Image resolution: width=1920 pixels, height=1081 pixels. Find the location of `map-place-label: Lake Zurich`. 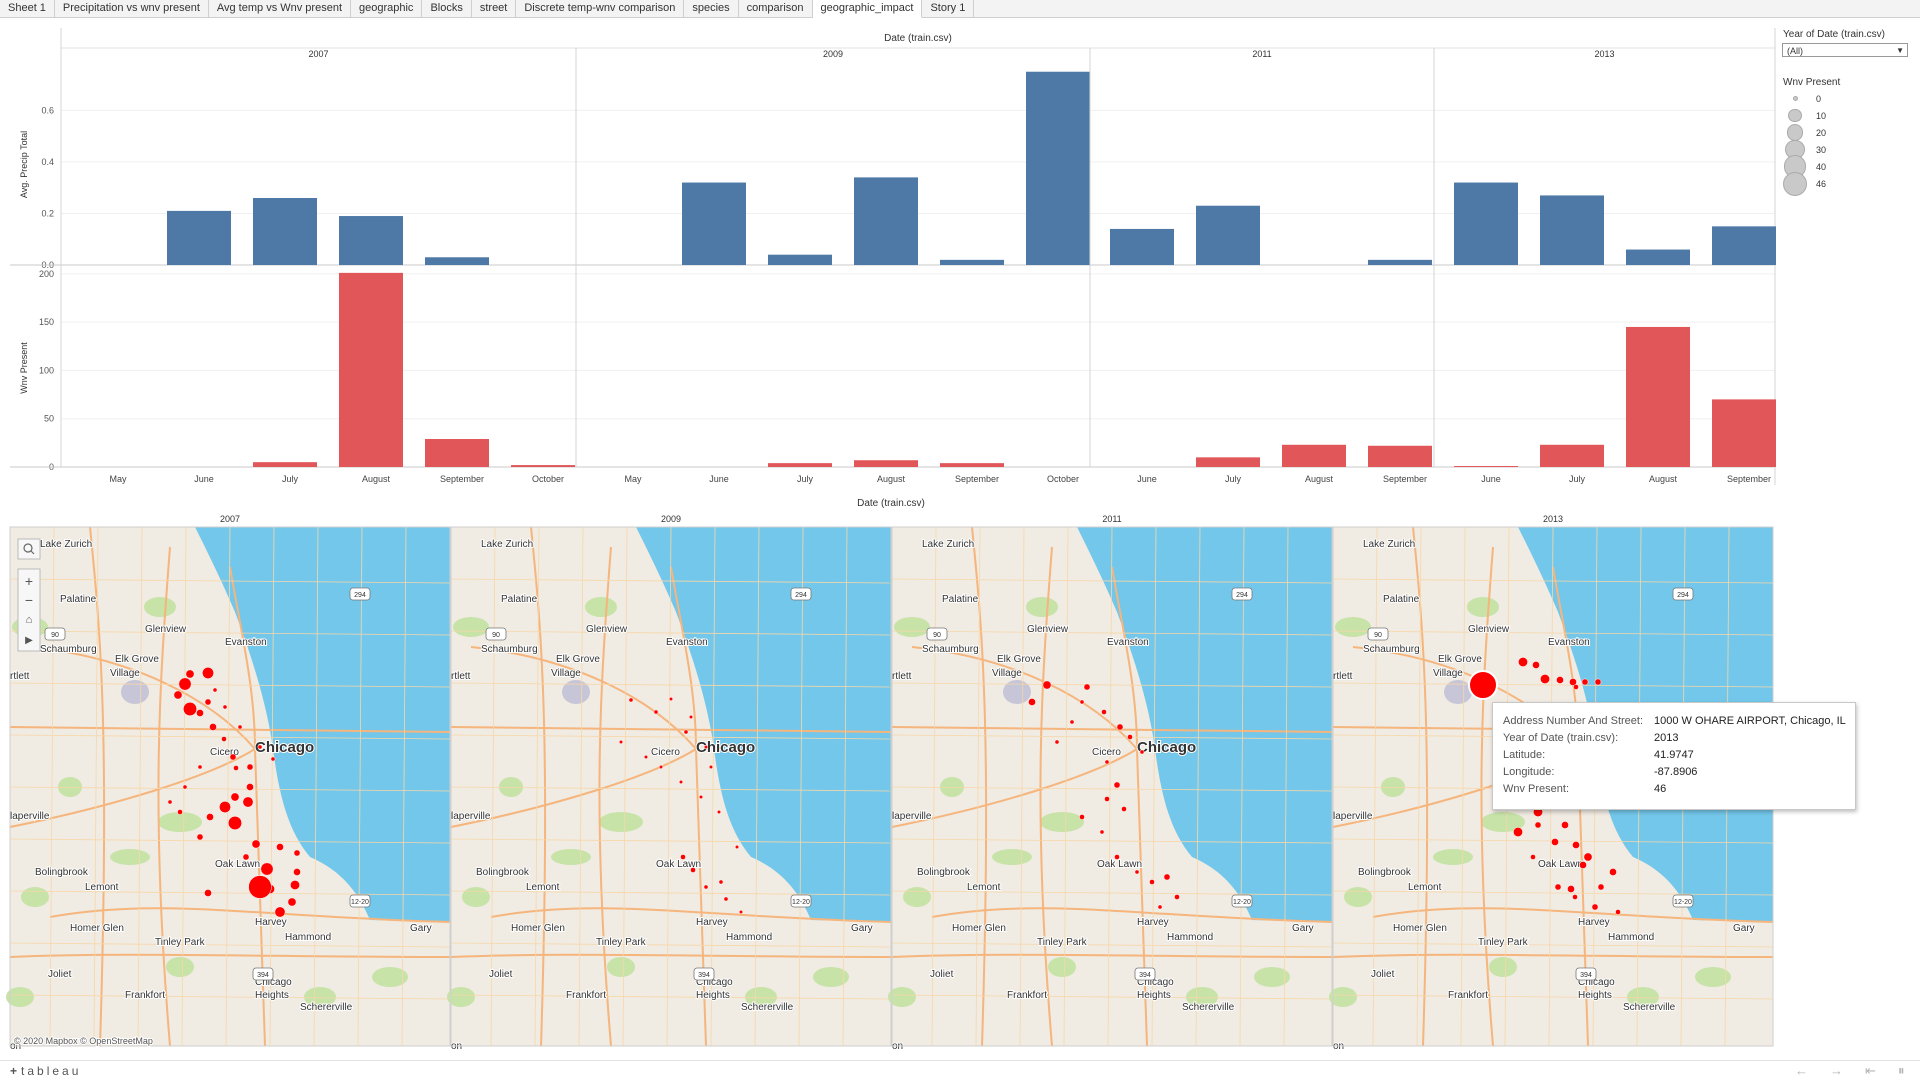

map-place-label: Lake Zurich is located at coordinates (507, 544).